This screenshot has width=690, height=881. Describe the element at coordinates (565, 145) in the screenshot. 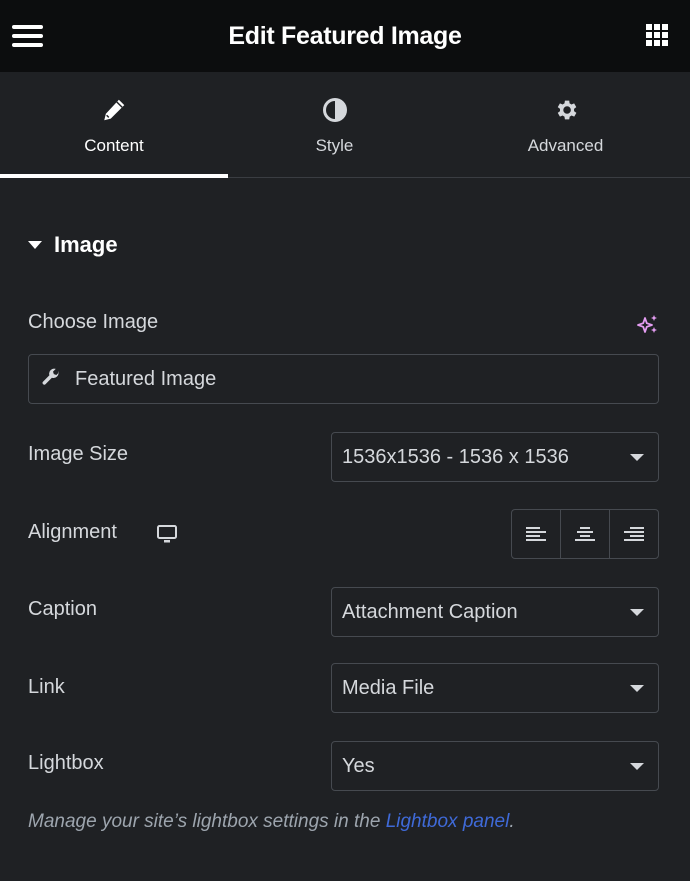

I see `tab-label: Advanced` at that location.